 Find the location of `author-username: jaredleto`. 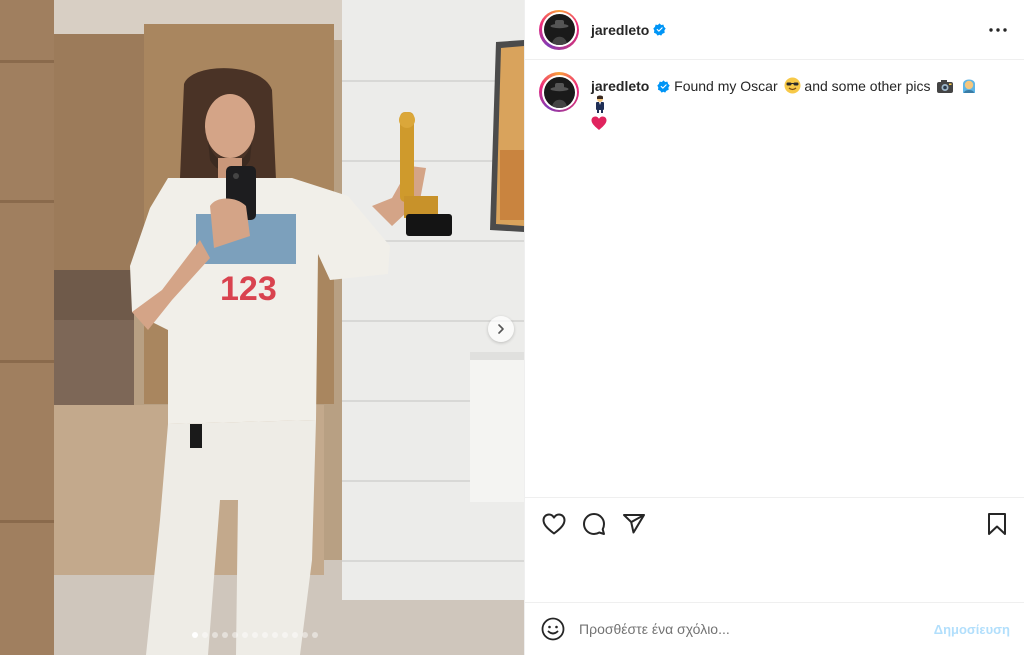

author-username: jaredleto is located at coordinates (620, 30).